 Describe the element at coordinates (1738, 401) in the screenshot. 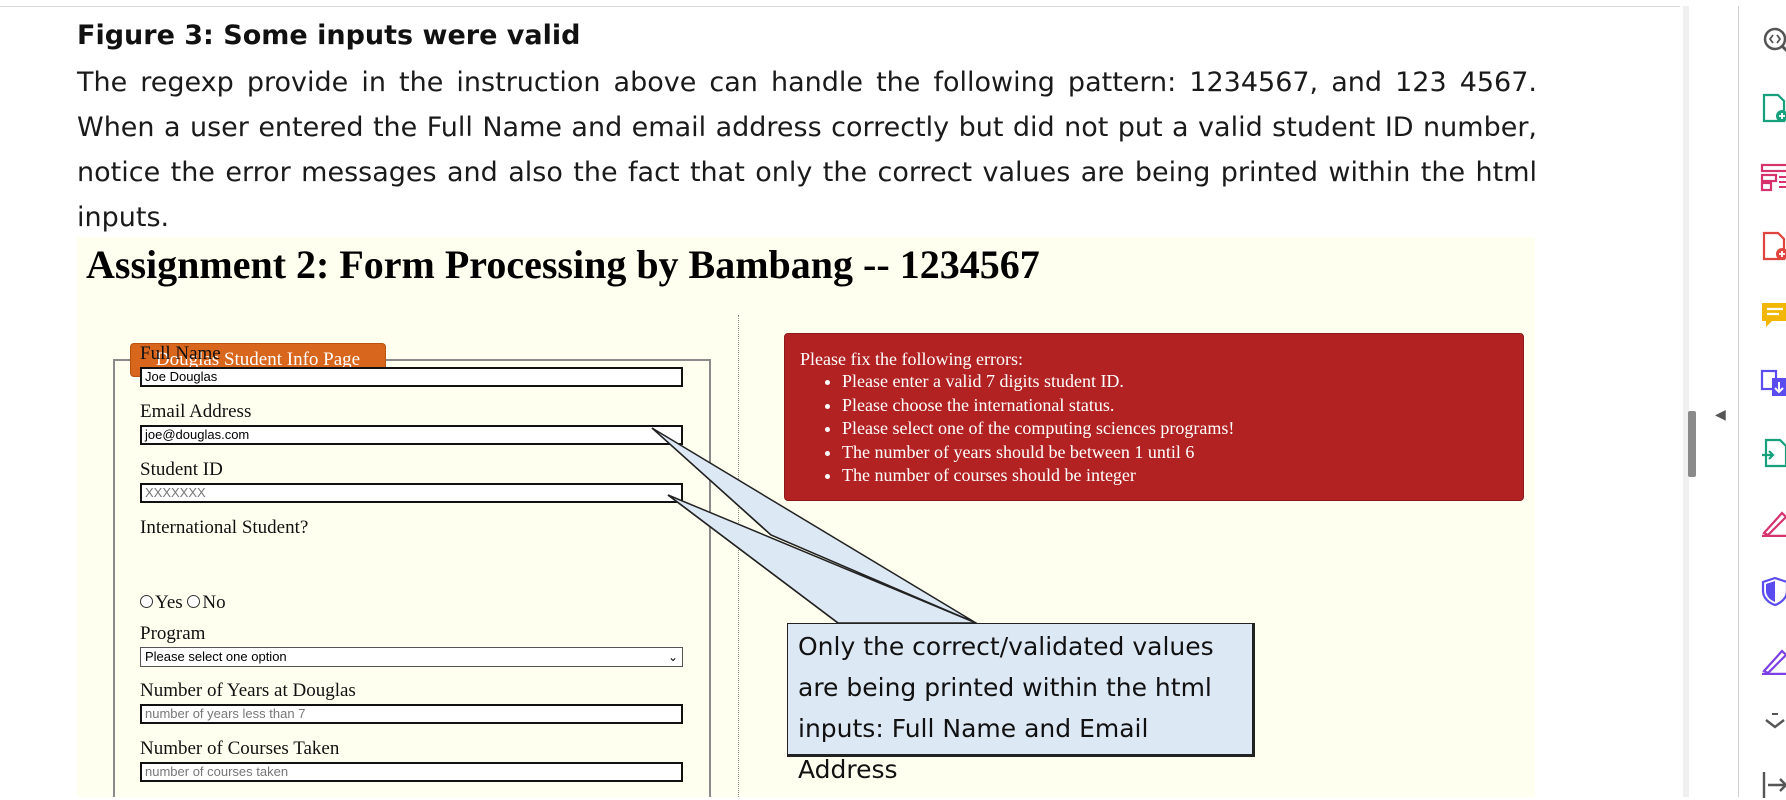

I see `tools-panel-divider` at that location.